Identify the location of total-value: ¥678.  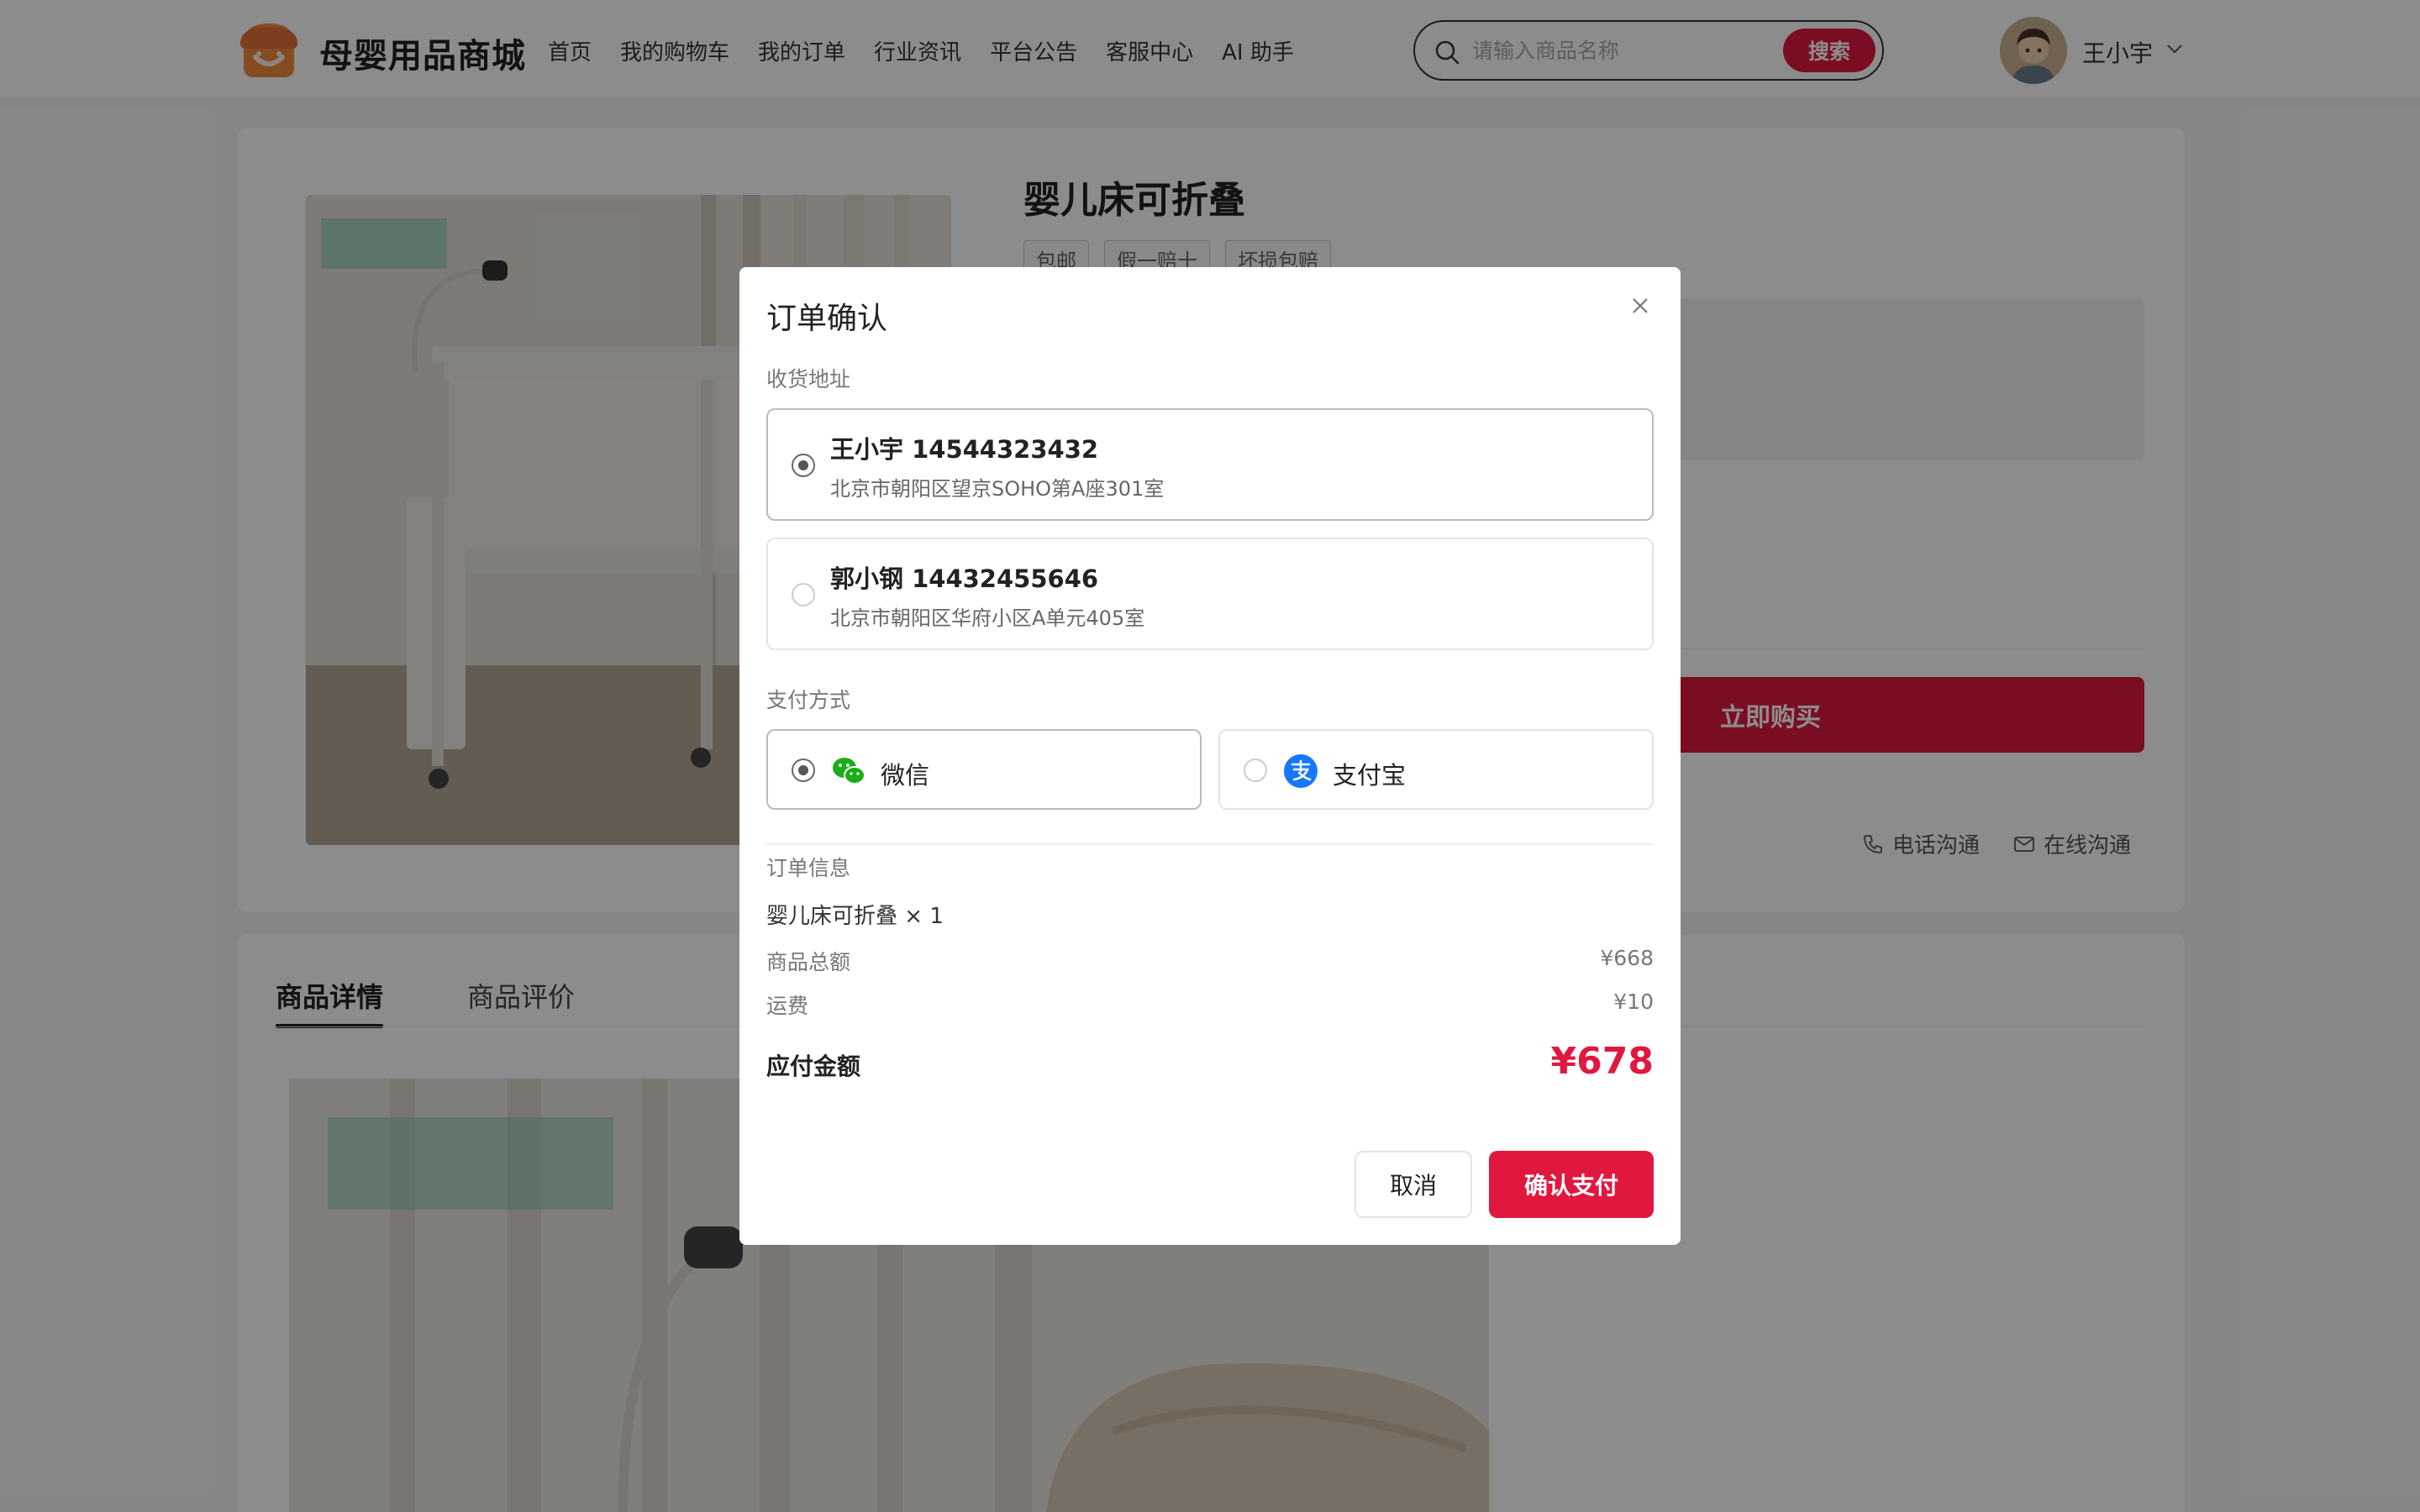
(1602, 1061).